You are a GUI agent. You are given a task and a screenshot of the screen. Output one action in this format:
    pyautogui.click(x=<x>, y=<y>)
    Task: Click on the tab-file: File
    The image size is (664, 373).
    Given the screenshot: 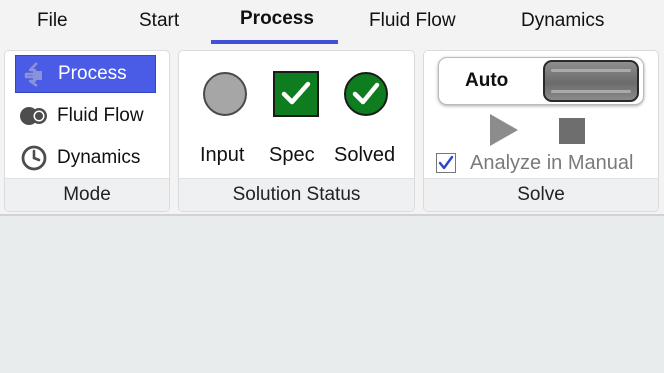 What is the action you would take?
    pyautogui.click(x=52, y=21)
    